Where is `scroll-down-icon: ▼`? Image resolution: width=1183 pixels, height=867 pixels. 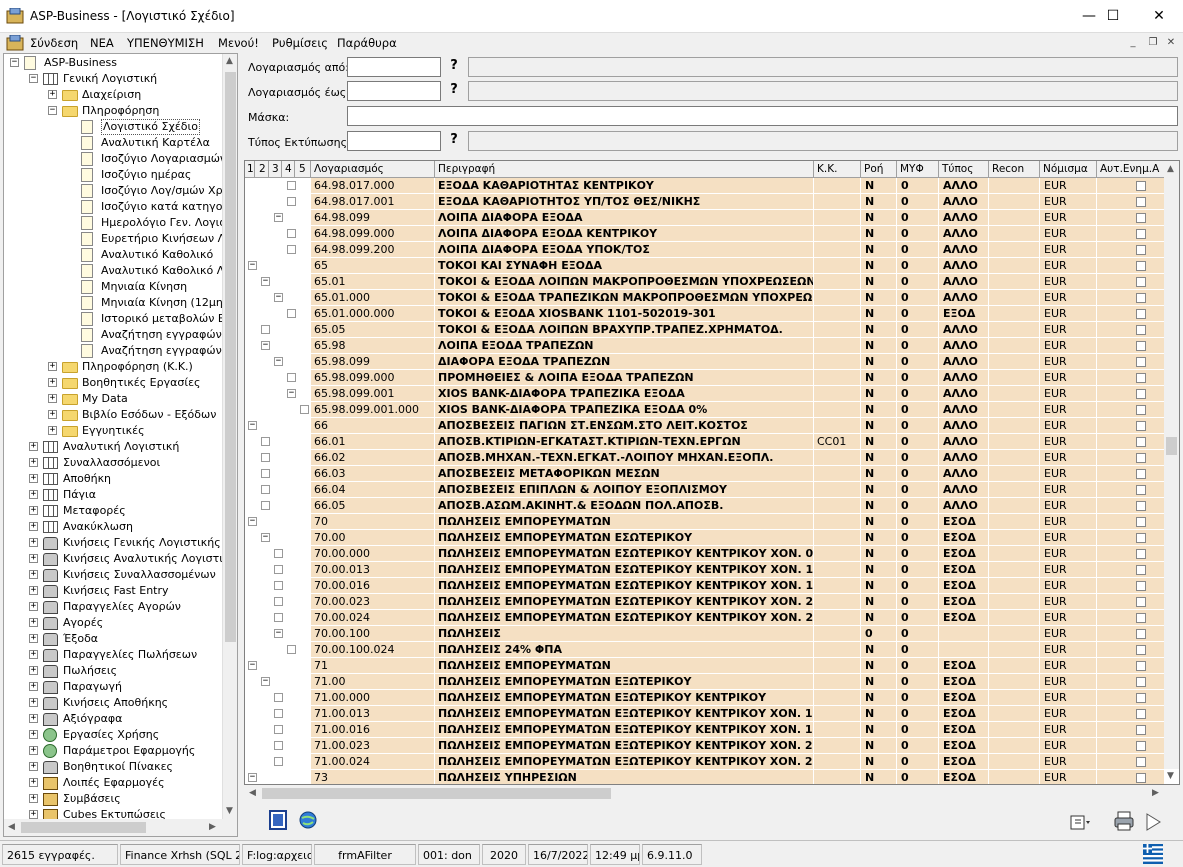 scroll-down-icon: ▼ is located at coordinates (229, 811).